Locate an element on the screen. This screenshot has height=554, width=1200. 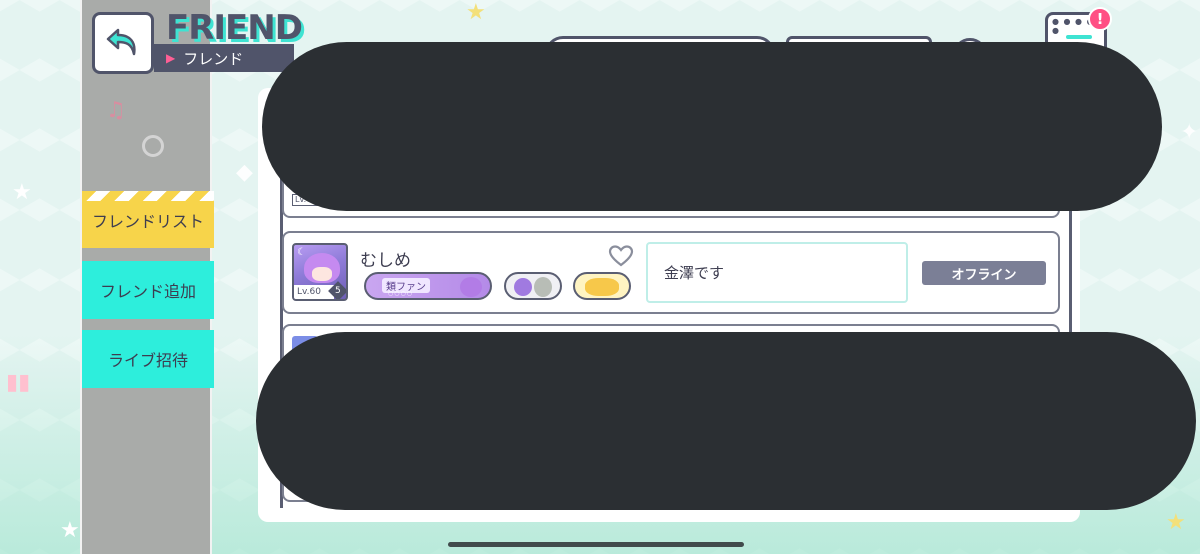
sidebar-item-add-friend: フレンド追加 is located at coordinates (148, 290).